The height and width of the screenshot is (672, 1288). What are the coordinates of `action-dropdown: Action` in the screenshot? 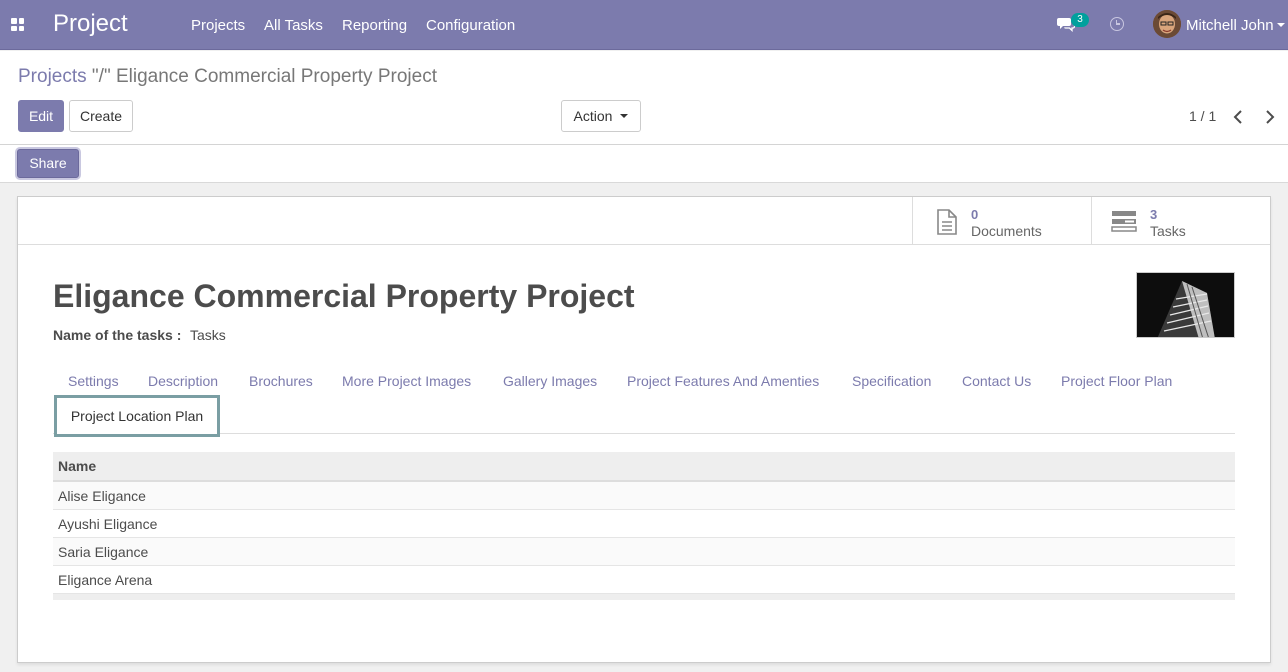 It's located at (601, 116).